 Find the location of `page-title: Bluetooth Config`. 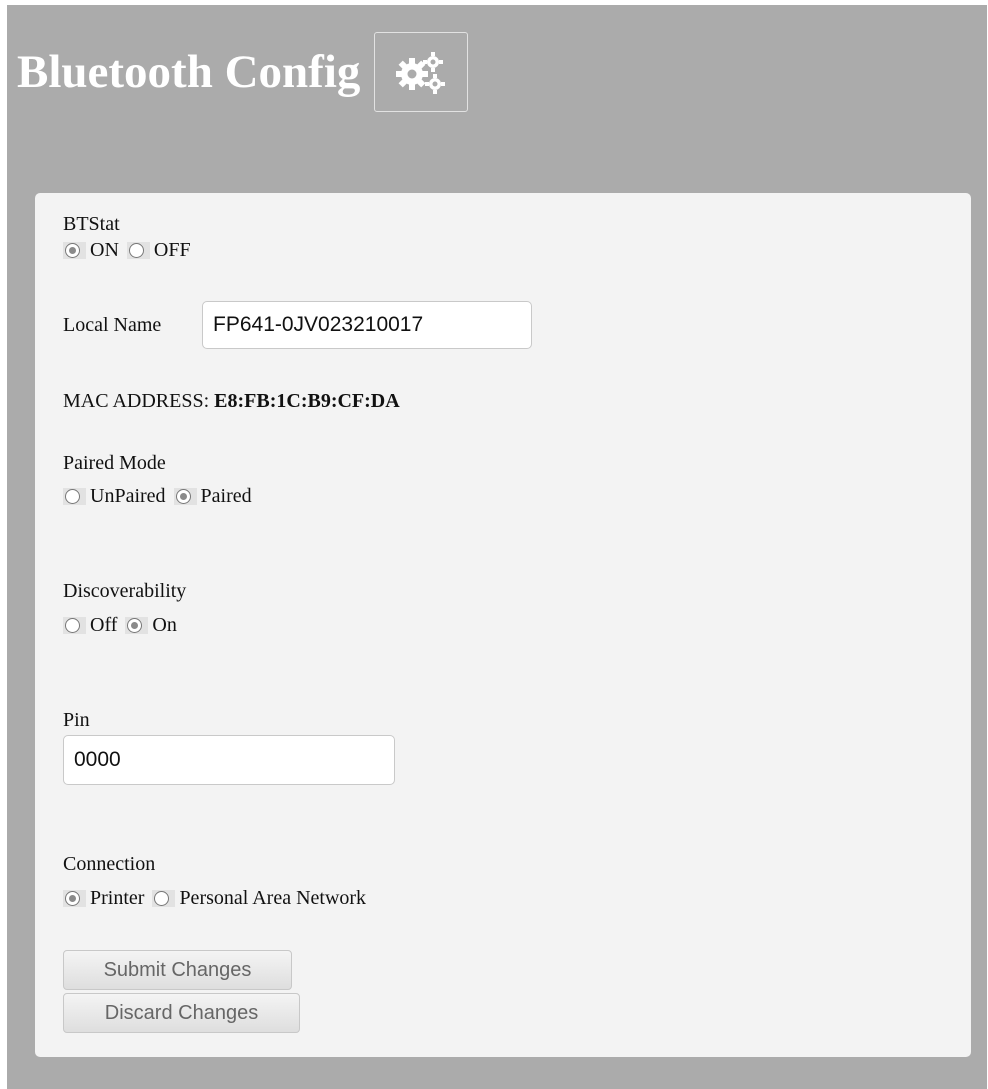

page-title: Bluetooth Config is located at coordinates (189, 71).